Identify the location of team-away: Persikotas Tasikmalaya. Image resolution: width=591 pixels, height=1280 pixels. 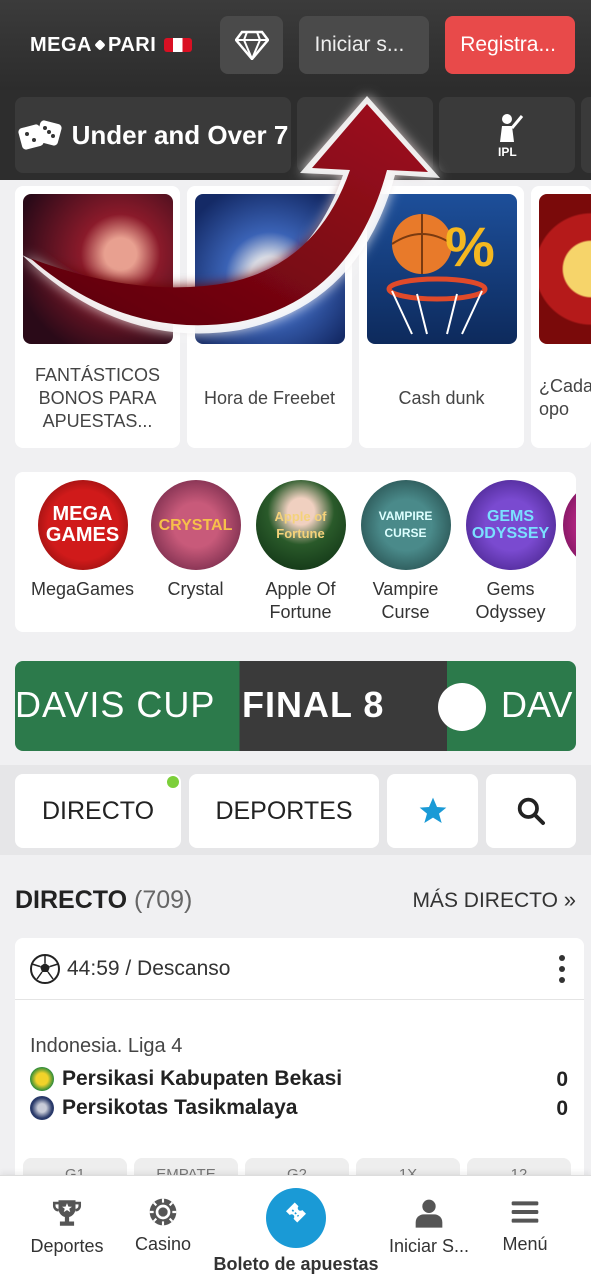
(163, 1108).